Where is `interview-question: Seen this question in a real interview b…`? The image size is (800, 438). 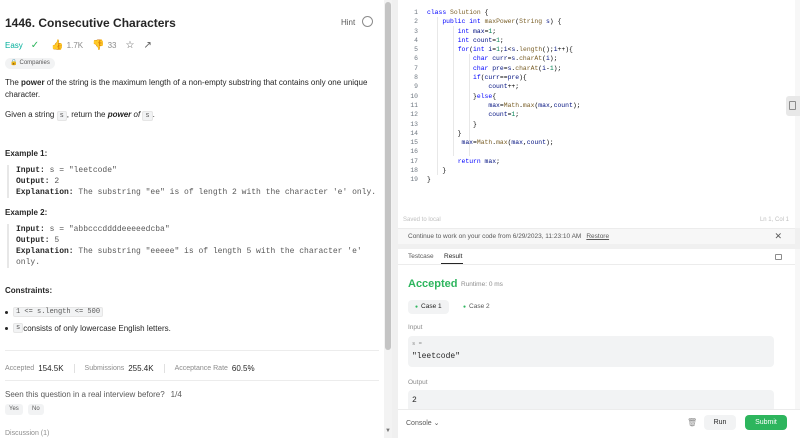
interview-question: Seen this question in a real interview b… is located at coordinates (93, 394).